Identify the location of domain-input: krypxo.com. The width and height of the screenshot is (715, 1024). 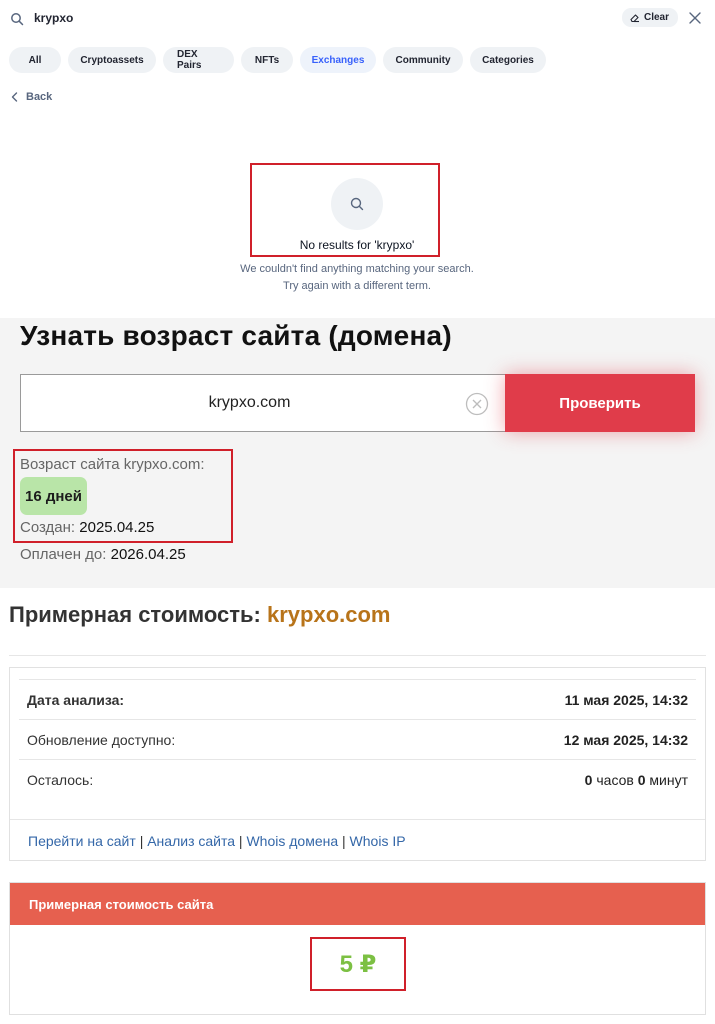
(263, 403).